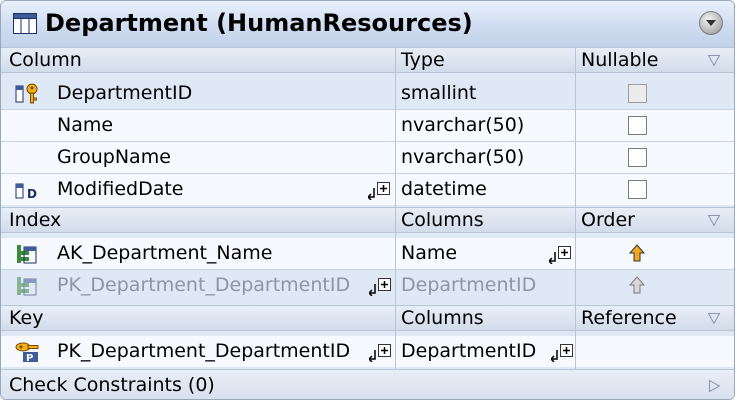 The image size is (737, 402). I want to click on table-icon, so click(25, 23).